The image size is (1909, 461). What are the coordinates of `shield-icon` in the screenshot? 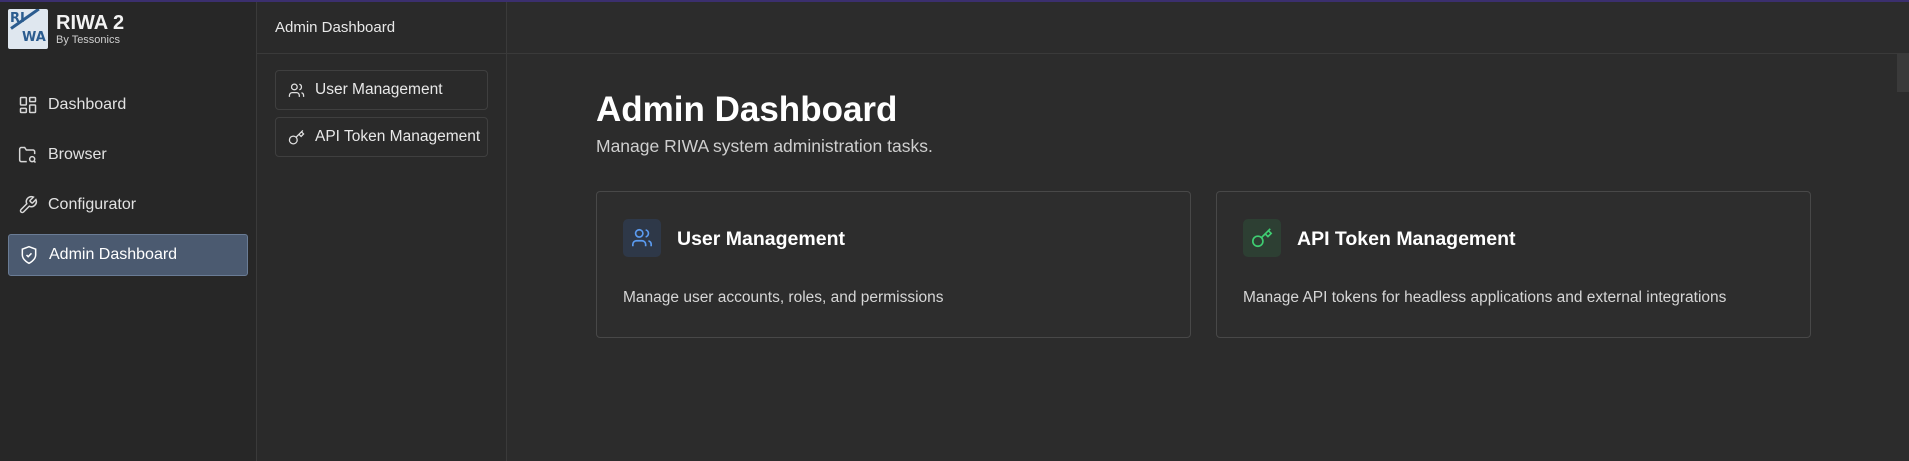 It's located at (29, 255).